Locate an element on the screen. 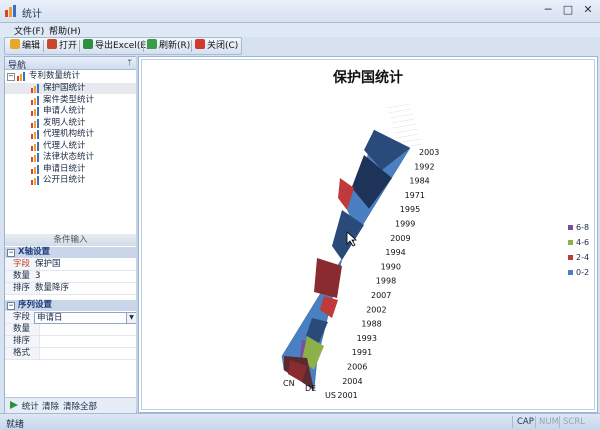 The width and height of the screenshot is (600, 430). close-button: 关闭(C) is located at coordinates (216, 46).